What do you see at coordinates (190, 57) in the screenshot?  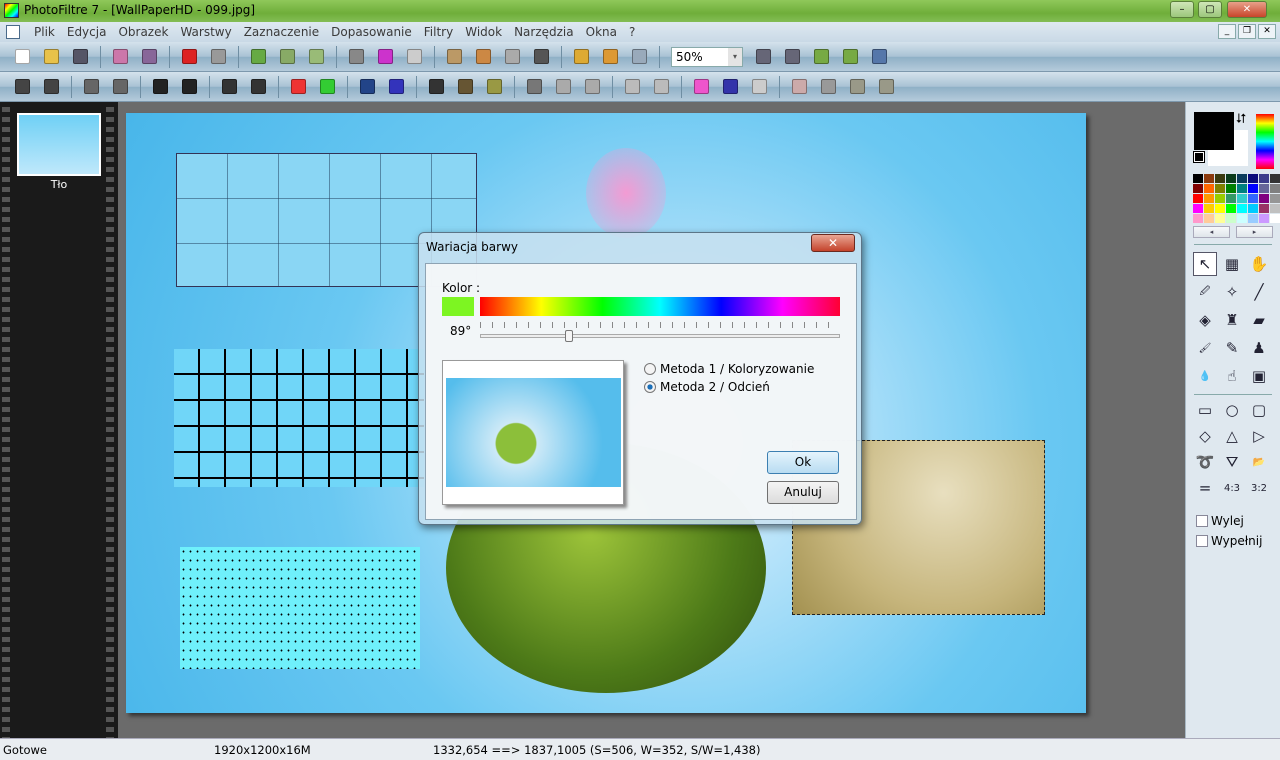 I see `undo-button` at bounding box center [190, 57].